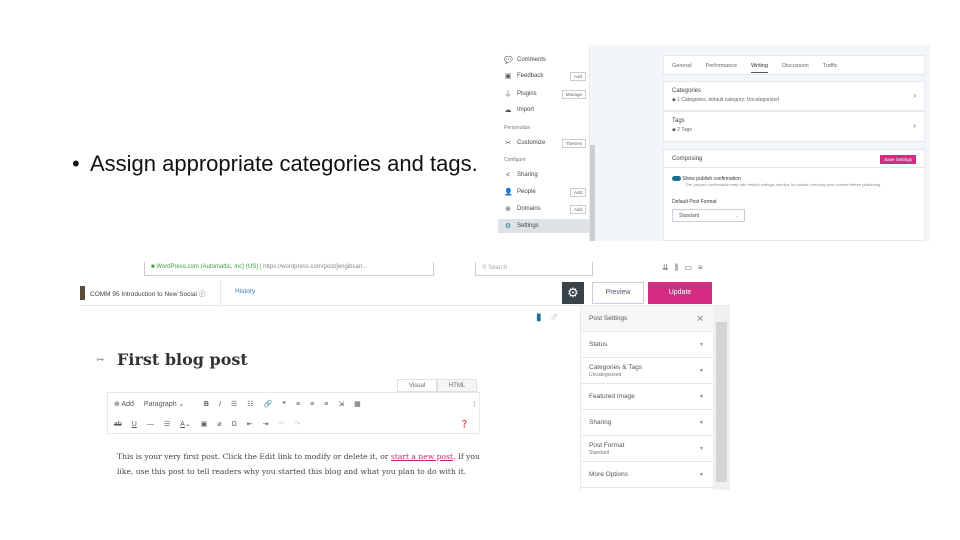 This screenshot has height=540, width=960. Describe the element at coordinates (100, 359) in the screenshot. I see `permalink-icon: ⊶` at that location.